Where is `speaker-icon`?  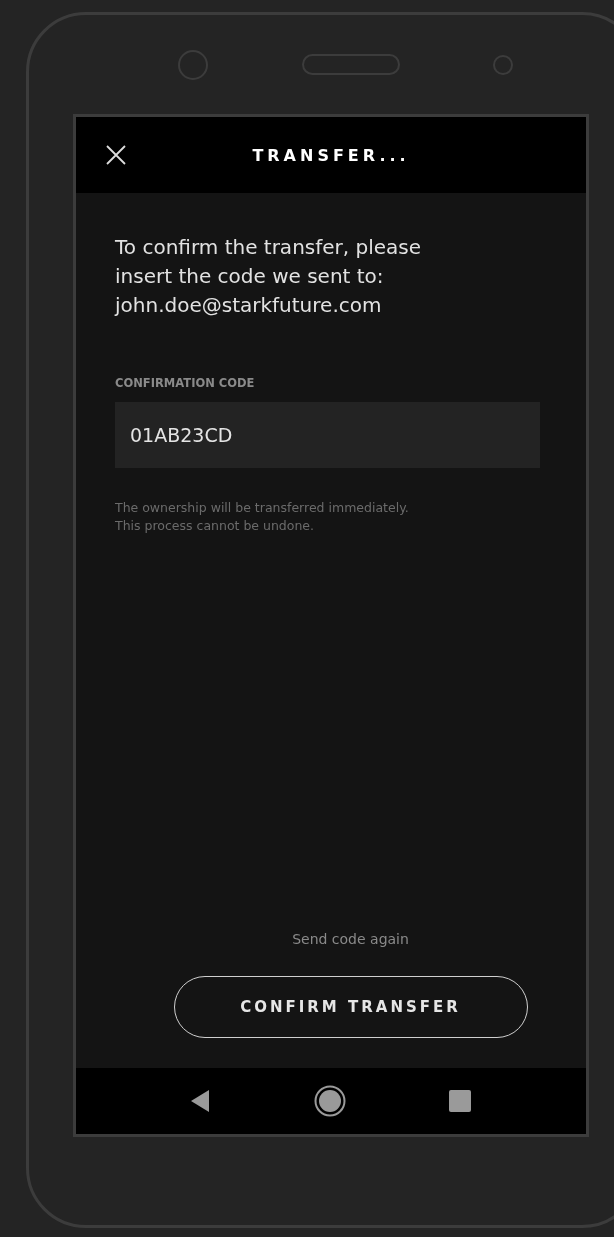
speaker-icon is located at coordinates (350, 64).